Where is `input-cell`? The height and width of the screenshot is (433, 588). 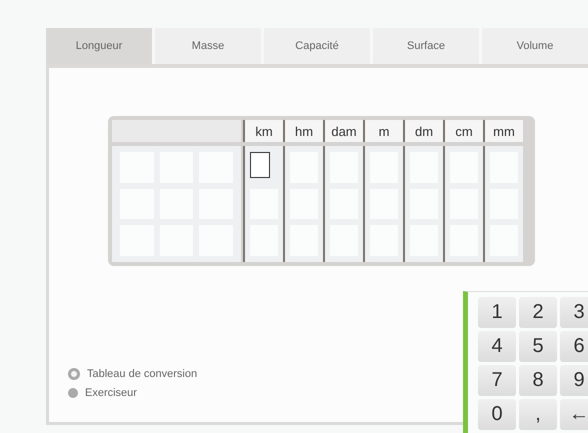
input-cell is located at coordinates (260, 165).